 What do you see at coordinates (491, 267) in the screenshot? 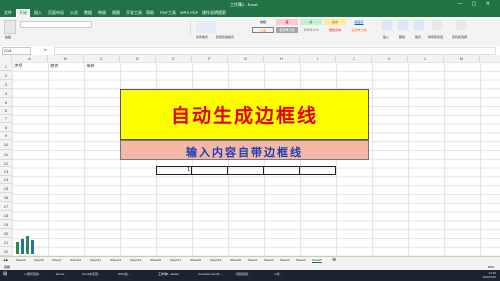
I see `zoom-level: 90%` at bounding box center [491, 267].